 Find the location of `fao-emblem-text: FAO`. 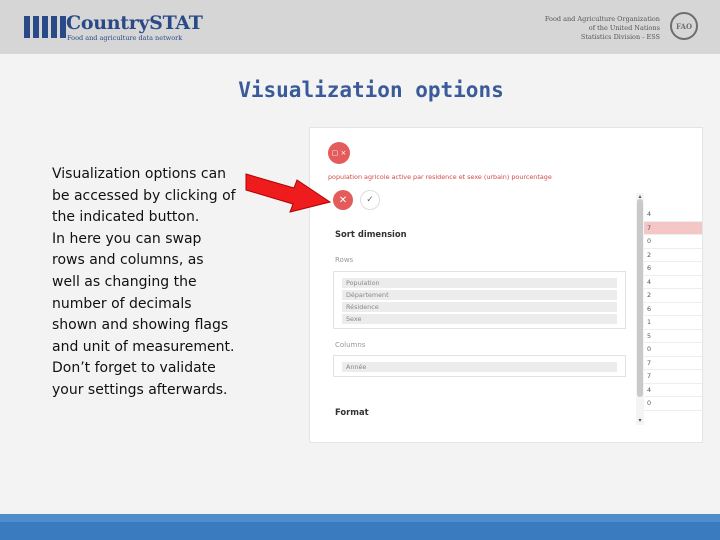

fao-emblem-text: FAO is located at coordinates (684, 26).